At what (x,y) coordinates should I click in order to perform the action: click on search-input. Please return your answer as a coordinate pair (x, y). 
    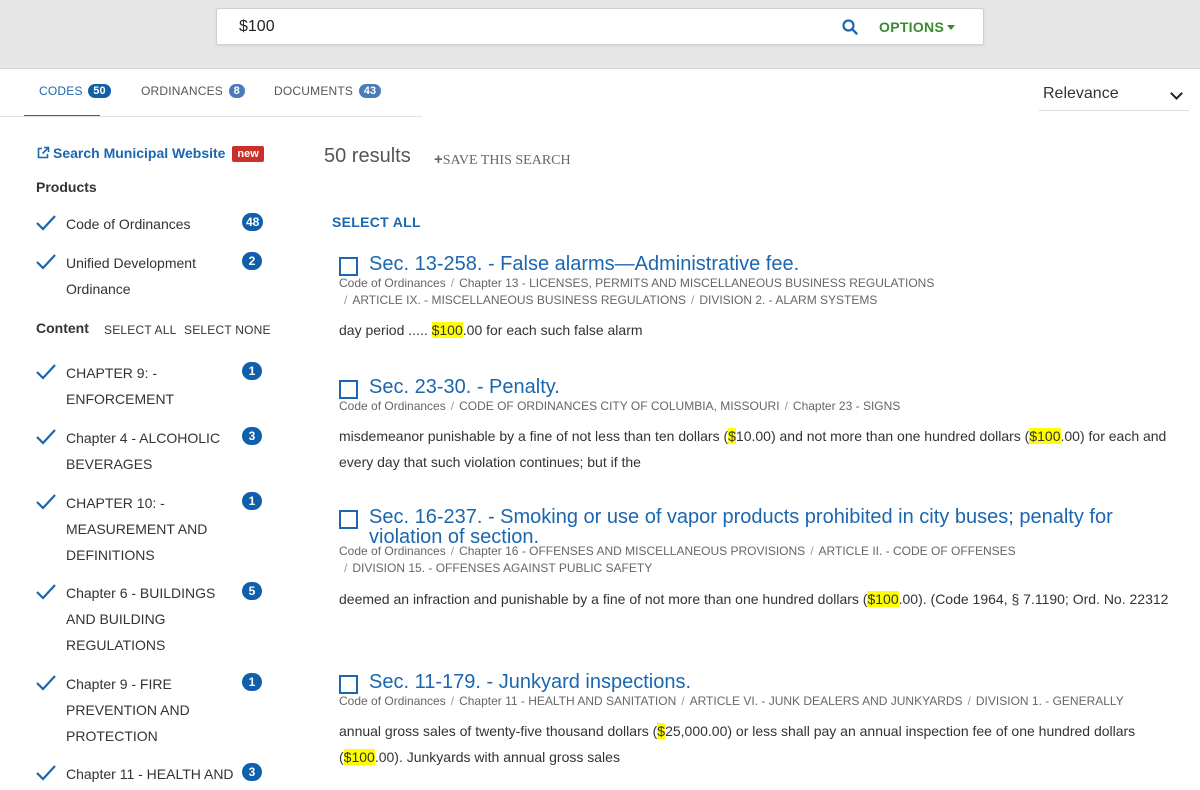
    Looking at the image, I should click on (519, 27).